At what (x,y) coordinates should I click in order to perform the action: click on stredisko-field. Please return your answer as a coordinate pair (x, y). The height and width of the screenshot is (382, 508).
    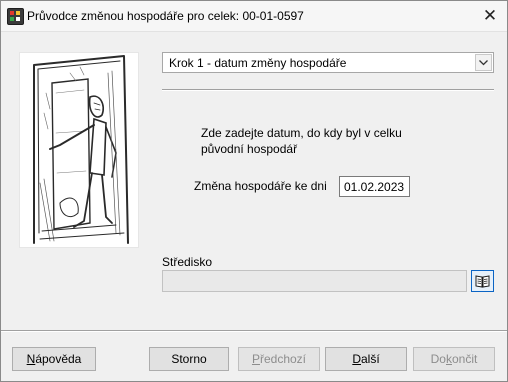
    Looking at the image, I should click on (314, 281).